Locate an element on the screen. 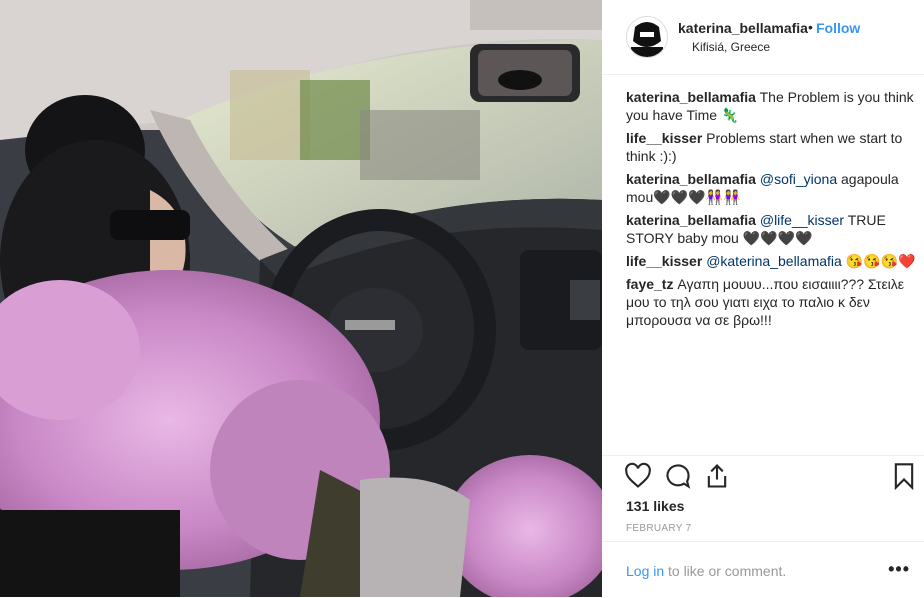 Image resolution: width=924 pixels, height=598 pixels. post-username: katerina_bellamafia is located at coordinates (743, 28).